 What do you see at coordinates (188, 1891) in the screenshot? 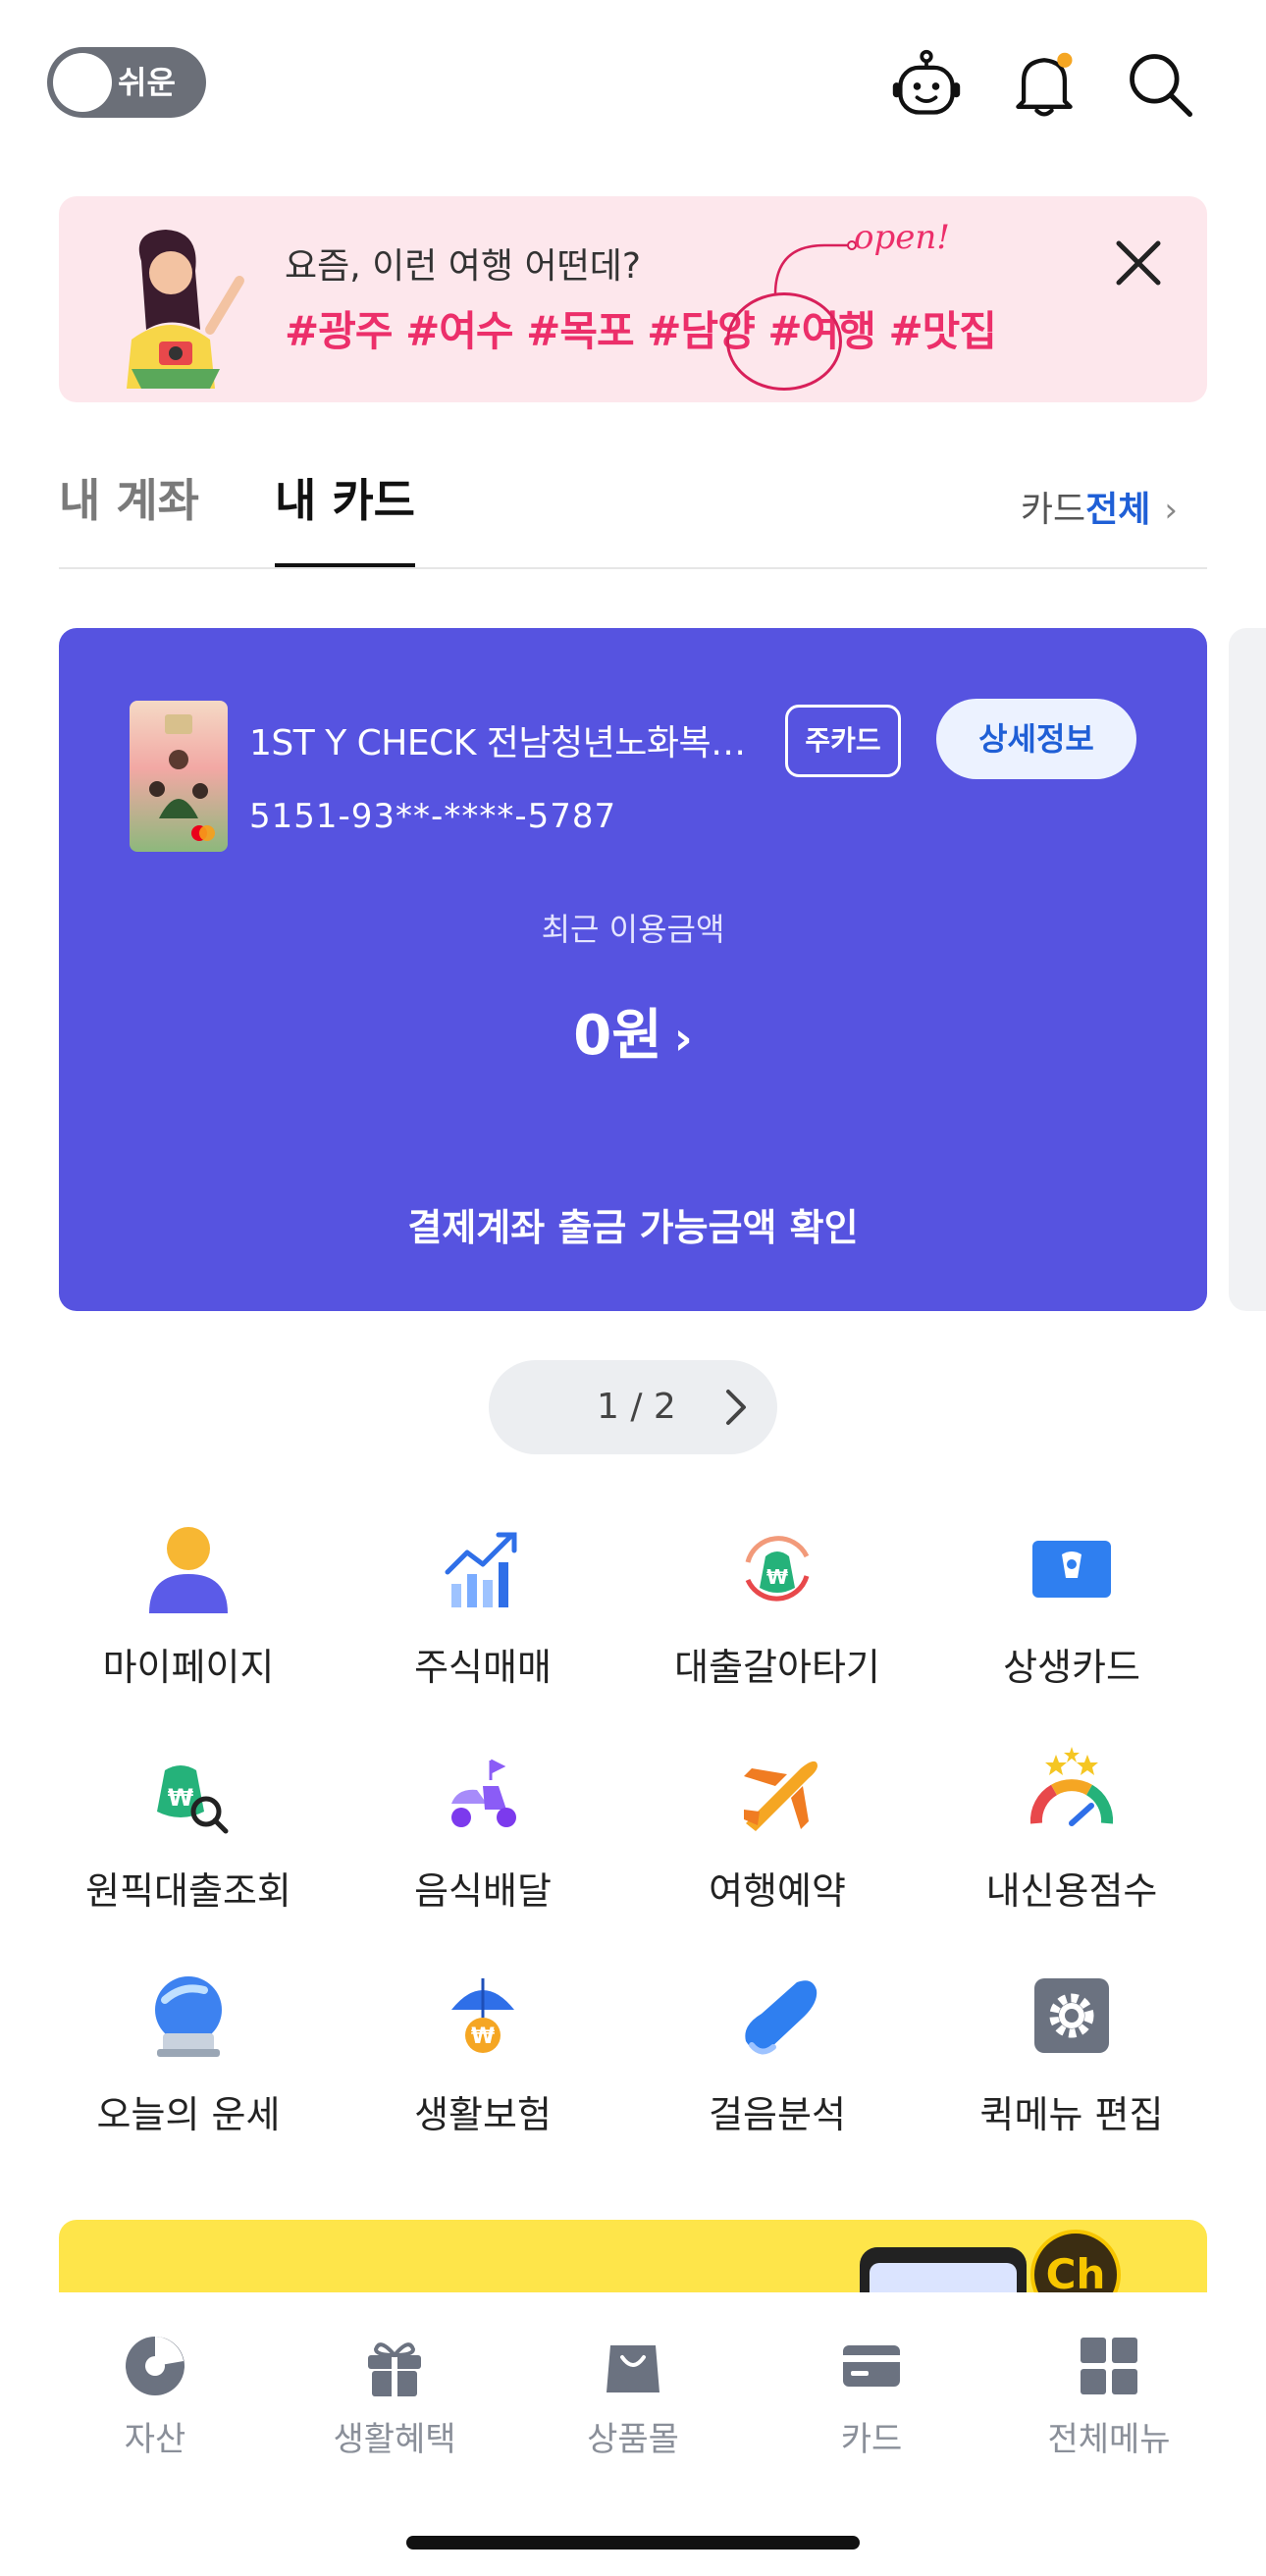
I see `quick-menu-label: 원픽대출조회` at bounding box center [188, 1891].